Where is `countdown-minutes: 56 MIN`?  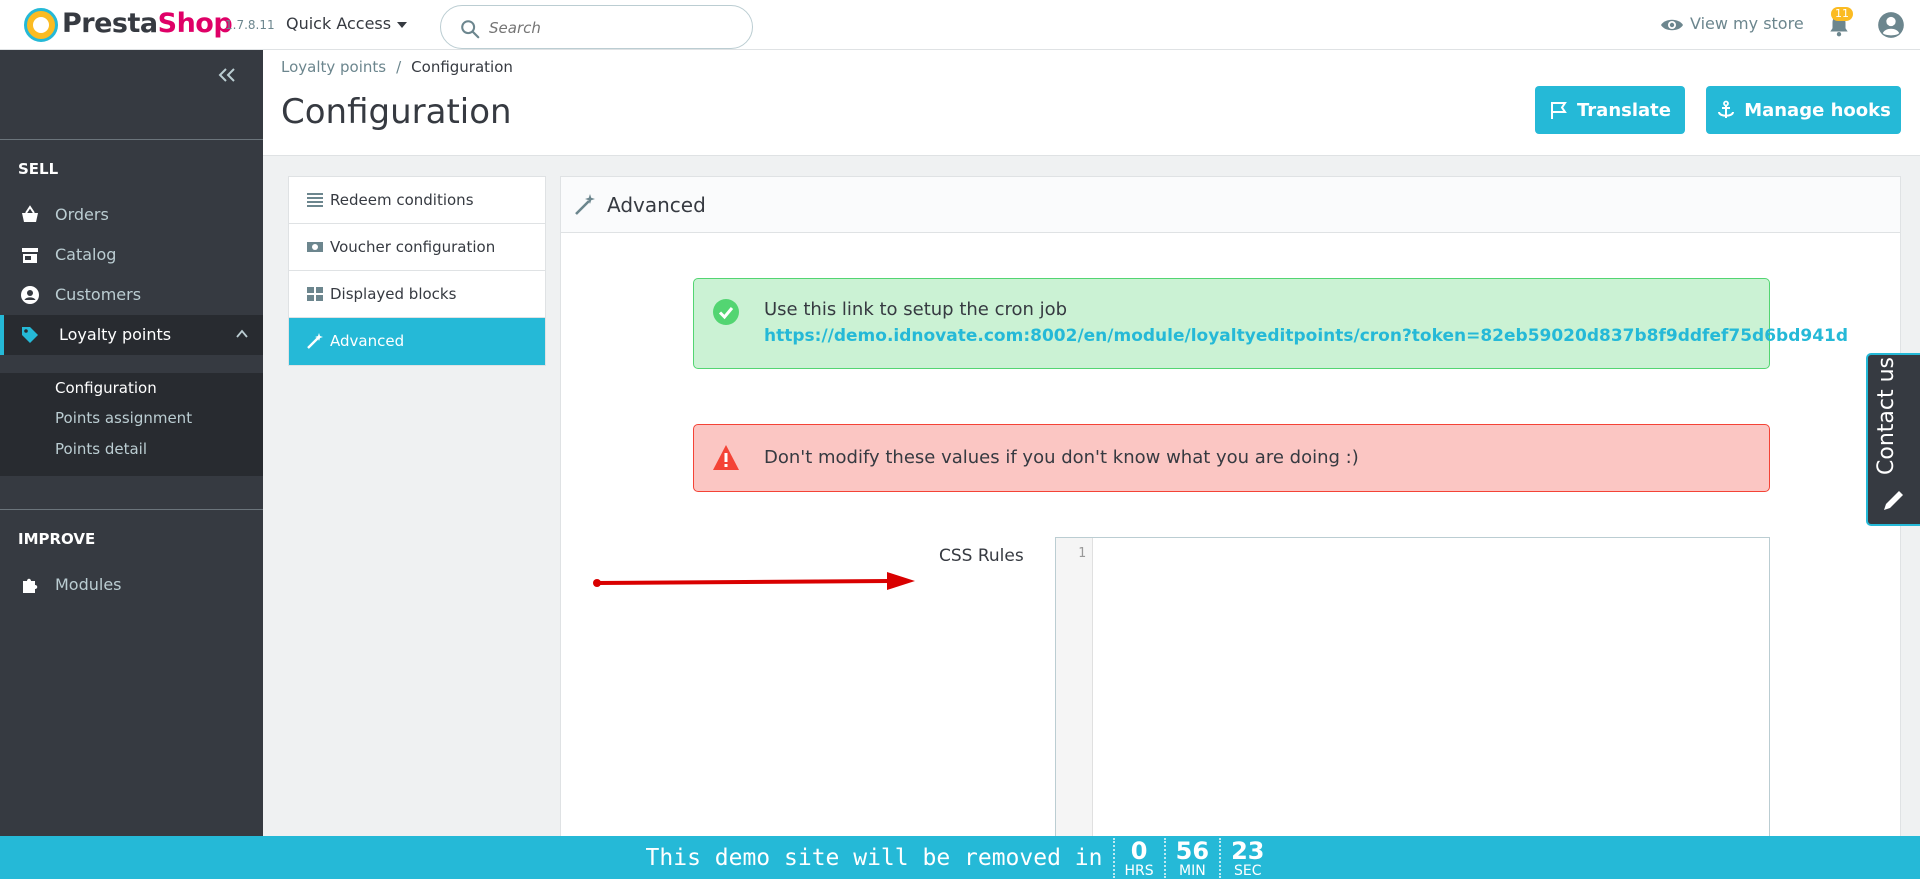
countdown-minutes: 56 MIN is located at coordinates (1191, 857).